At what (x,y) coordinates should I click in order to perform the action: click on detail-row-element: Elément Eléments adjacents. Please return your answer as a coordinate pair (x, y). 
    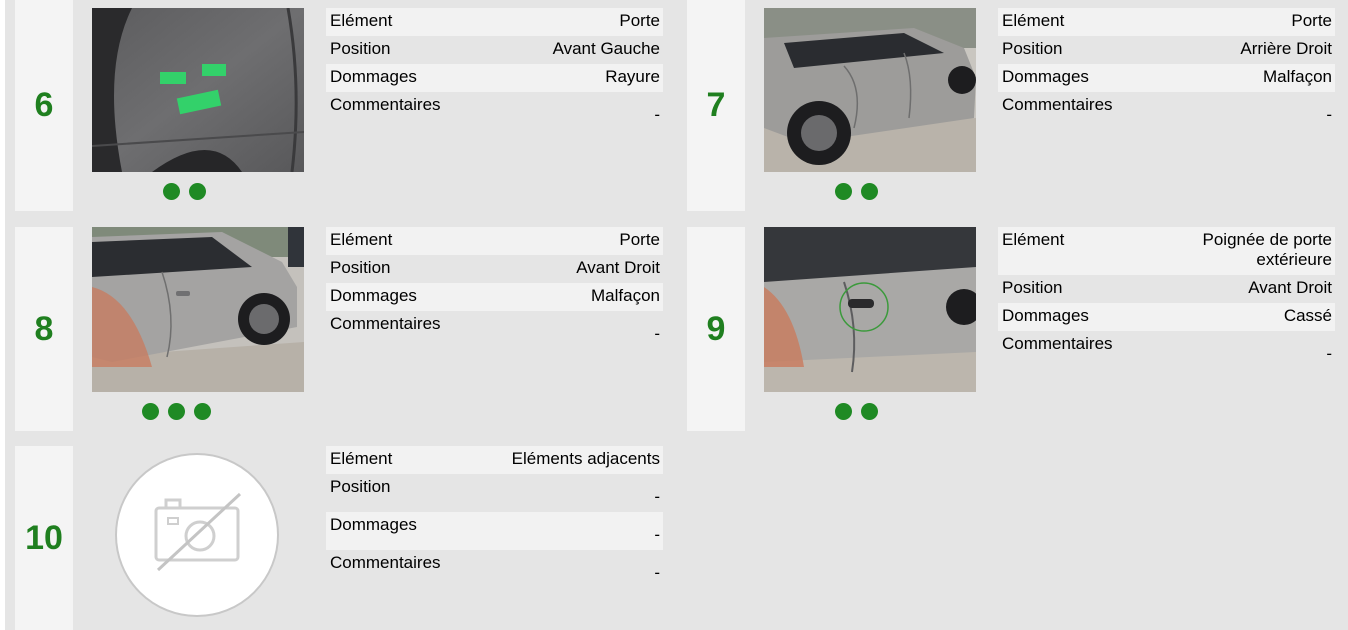
    Looking at the image, I should click on (494, 460).